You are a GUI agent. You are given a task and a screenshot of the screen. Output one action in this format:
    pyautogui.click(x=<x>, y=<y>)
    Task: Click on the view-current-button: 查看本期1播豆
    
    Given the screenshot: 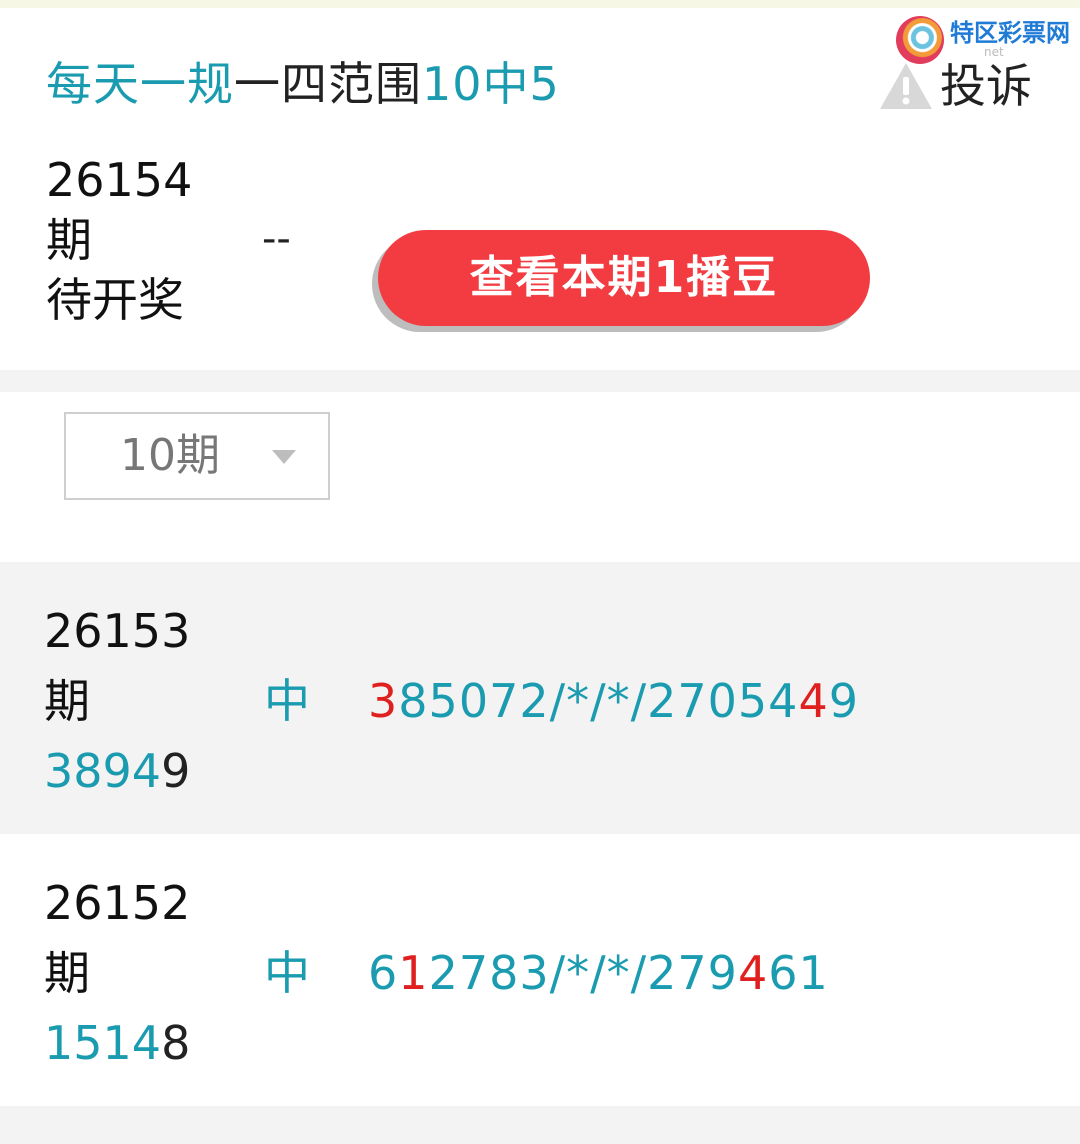 What is the action you would take?
    pyautogui.click(x=624, y=278)
    